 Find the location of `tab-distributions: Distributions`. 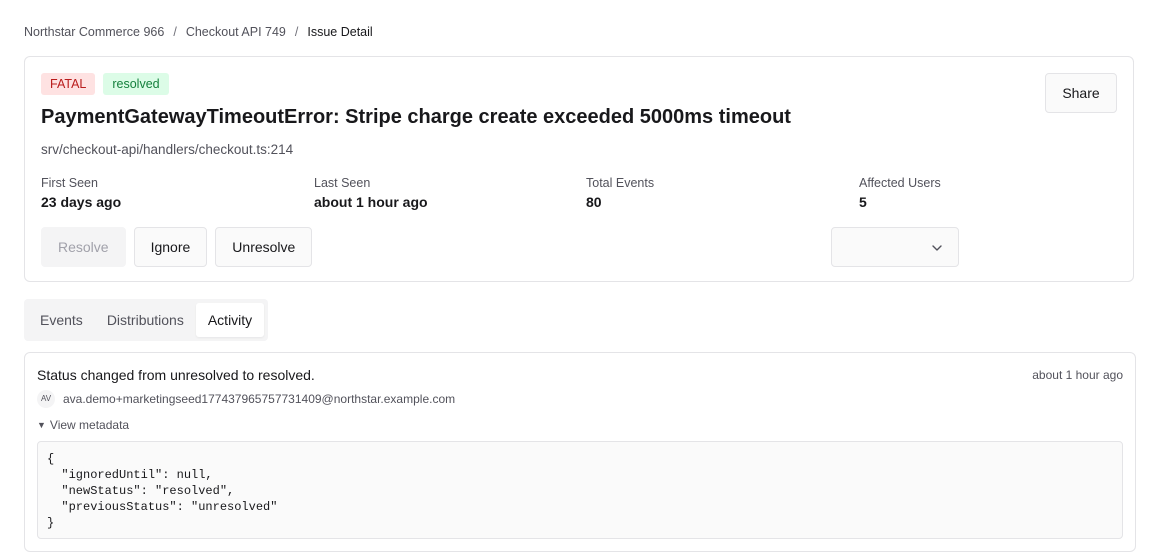

tab-distributions: Distributions is located at coordinates (145, 320).